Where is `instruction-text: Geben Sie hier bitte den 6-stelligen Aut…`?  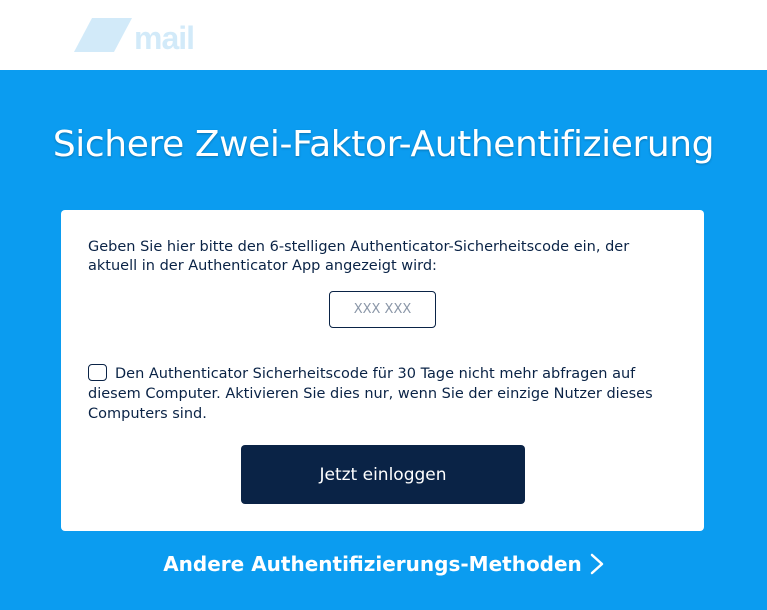
instruction-text: Geben Sie hier bitte den 6-stelligen Aut… is located at coordinates (359, 256).